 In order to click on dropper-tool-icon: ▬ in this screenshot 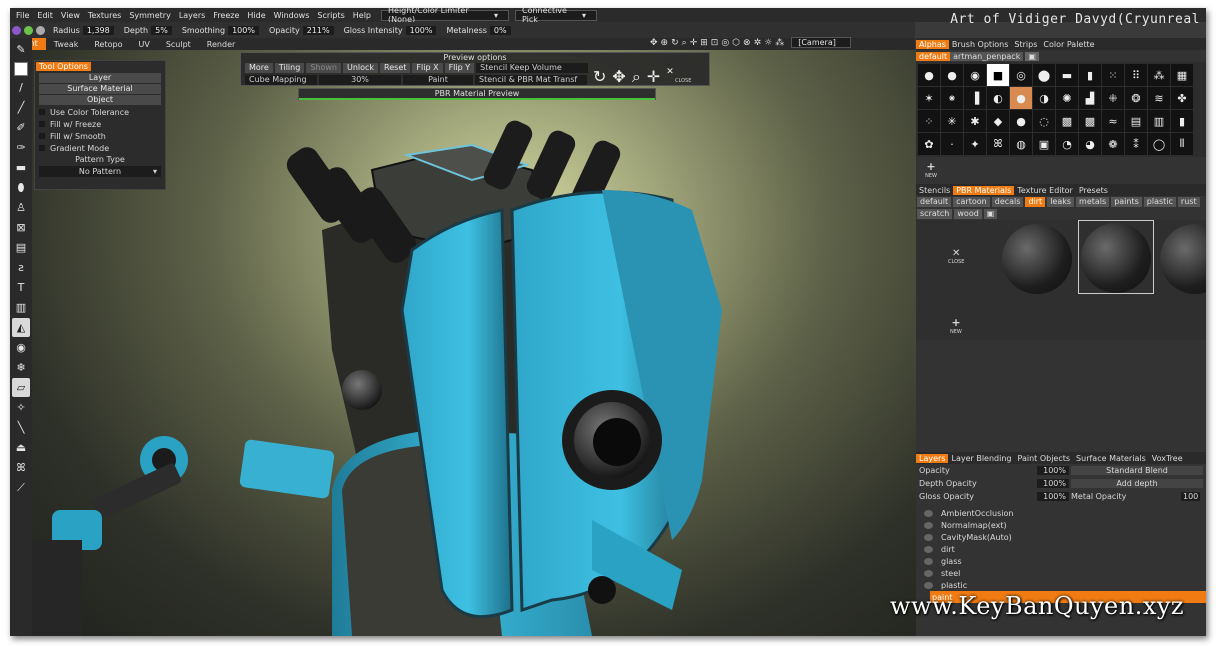, I will do `click(21, 167)`.